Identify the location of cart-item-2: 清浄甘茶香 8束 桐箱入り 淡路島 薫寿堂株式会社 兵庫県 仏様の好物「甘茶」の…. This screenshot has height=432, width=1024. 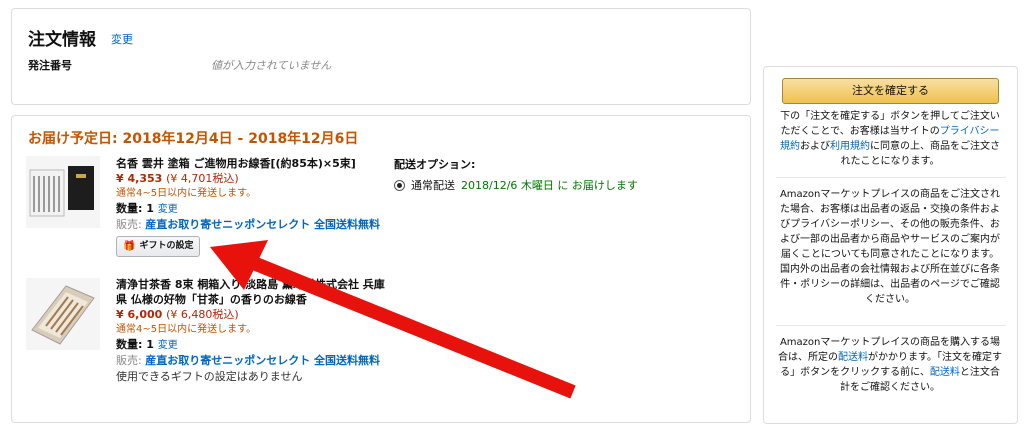
(251, 330).